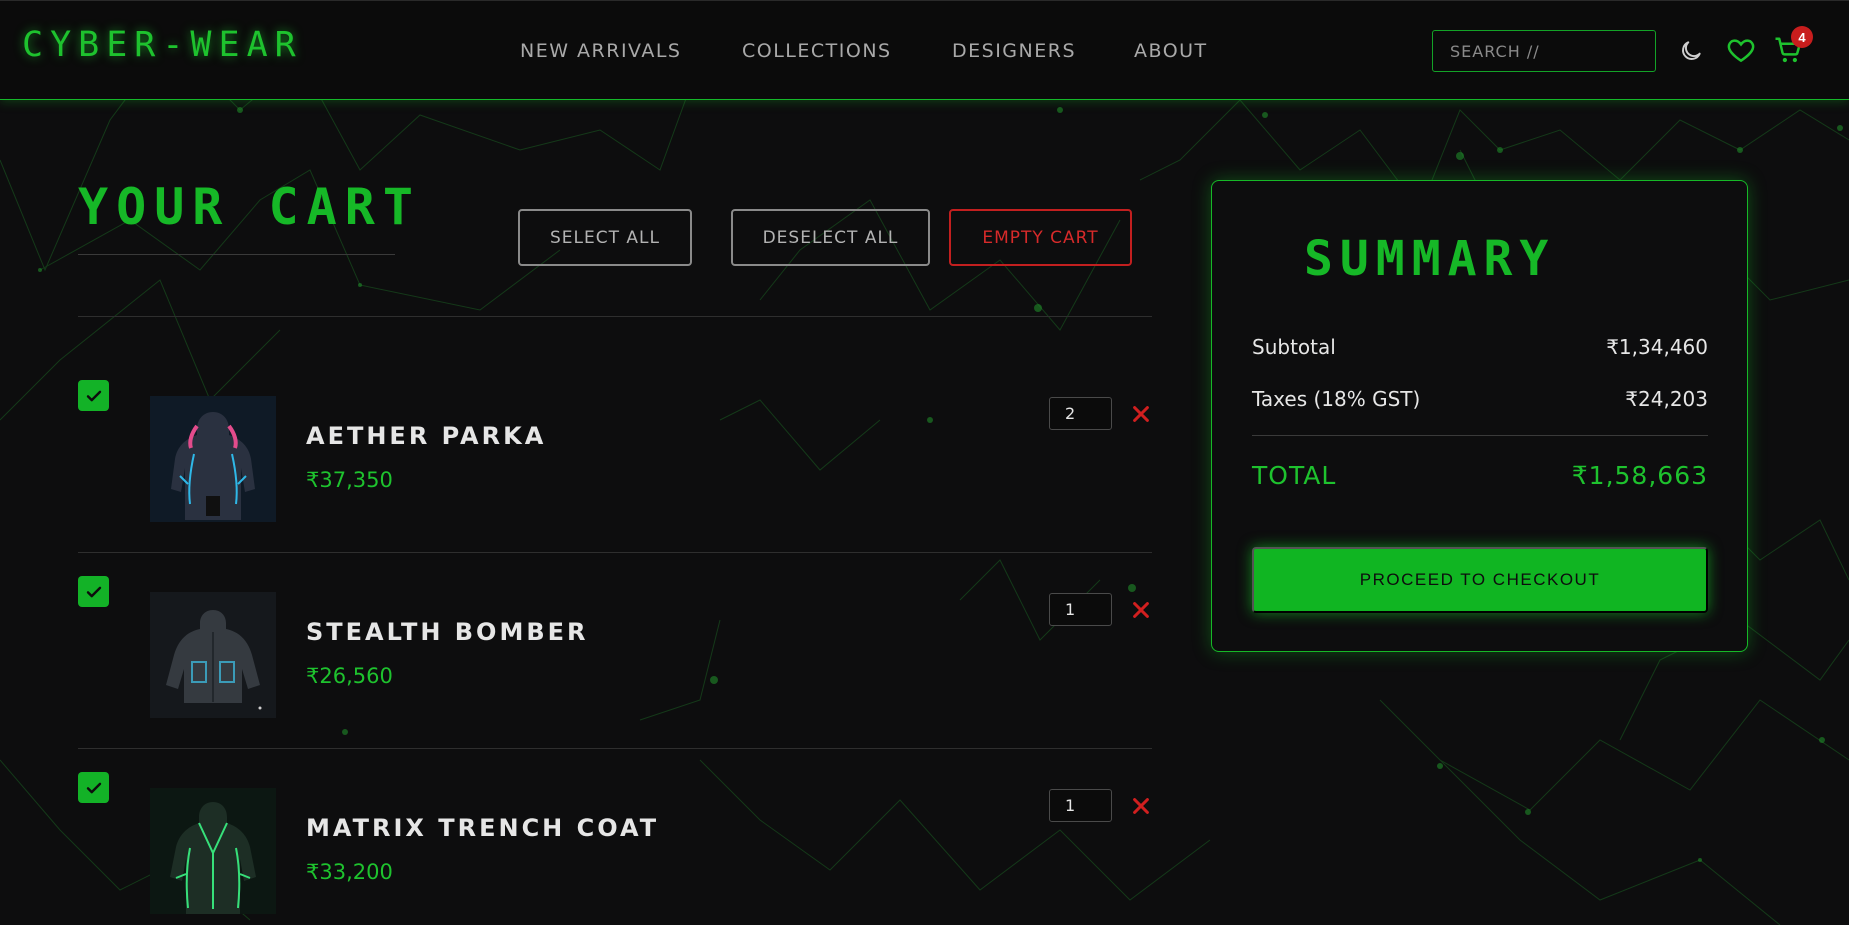  Describe the element at coordinates (249, 207) in the screenshot. I see `page-title: YOUR CART` at that location.